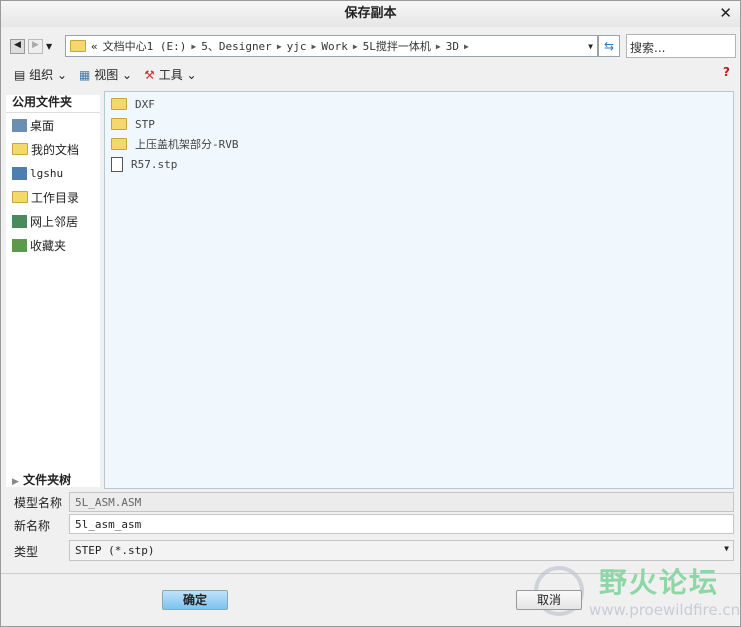  Describe the element at coordinates (145, 46) in the screenshot. I see `crumb: 文档中心1 (E:)` at that location.